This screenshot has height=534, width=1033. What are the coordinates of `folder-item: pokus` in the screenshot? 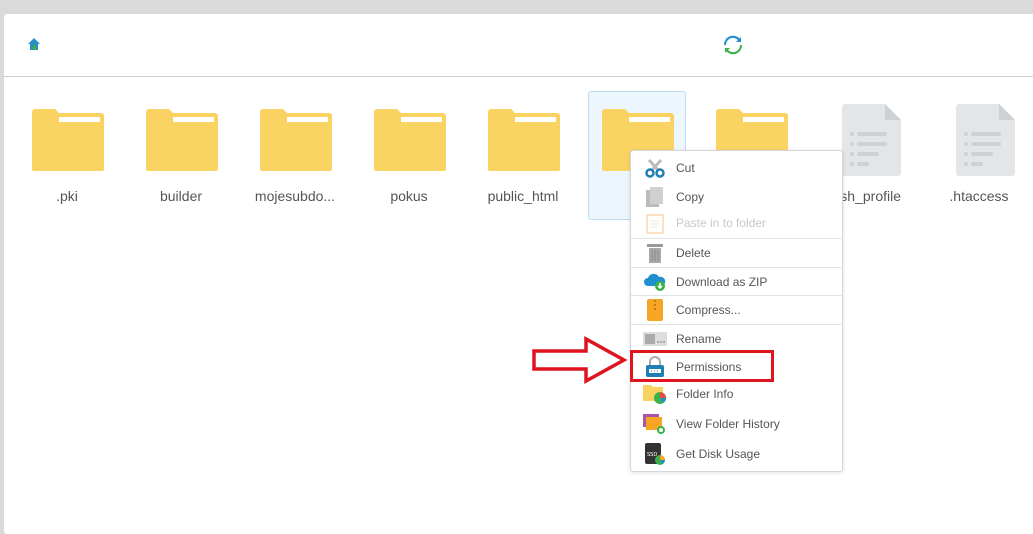 It's located at (409, 155).